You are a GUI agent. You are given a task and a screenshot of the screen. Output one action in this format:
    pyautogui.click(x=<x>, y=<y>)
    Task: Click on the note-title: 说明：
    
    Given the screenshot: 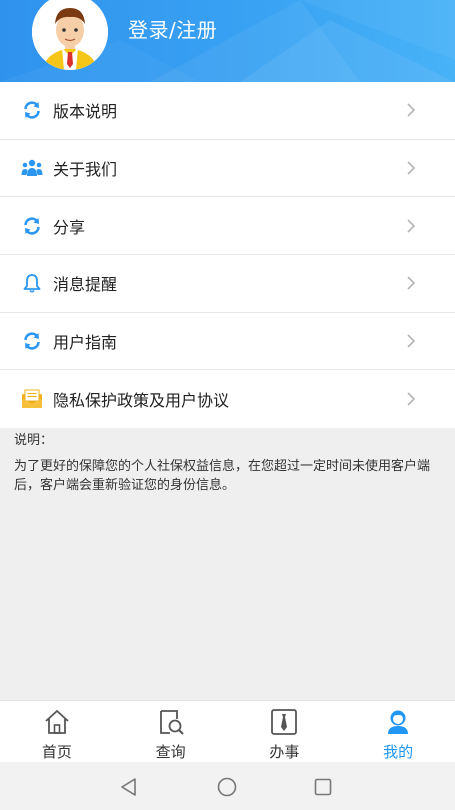 What is the action you would take?
    pyautogui.click(x=34, y=440)
    